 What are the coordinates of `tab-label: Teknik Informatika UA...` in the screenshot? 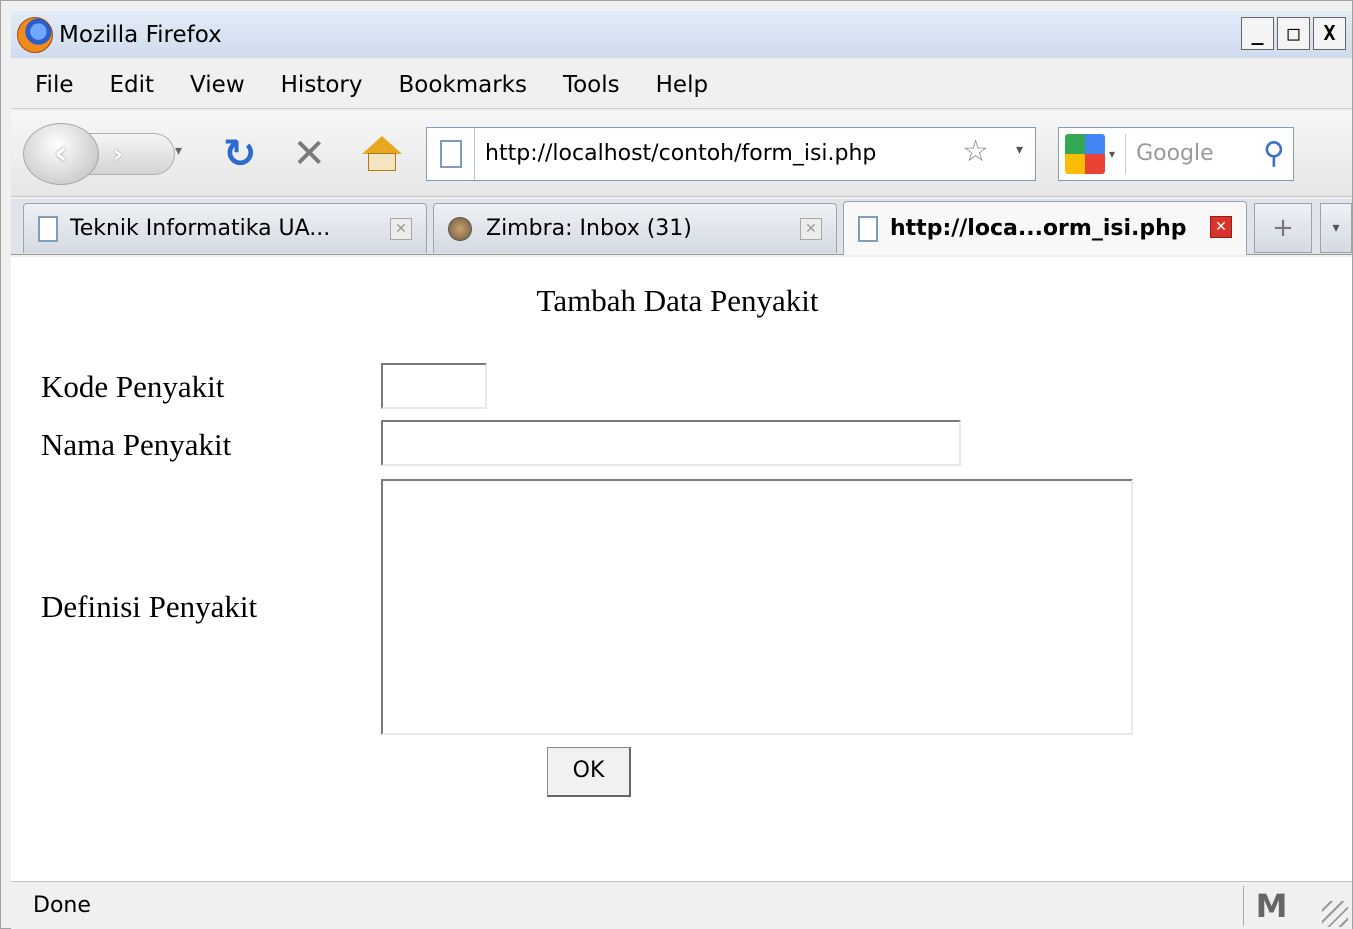 It's located at (200, 228).